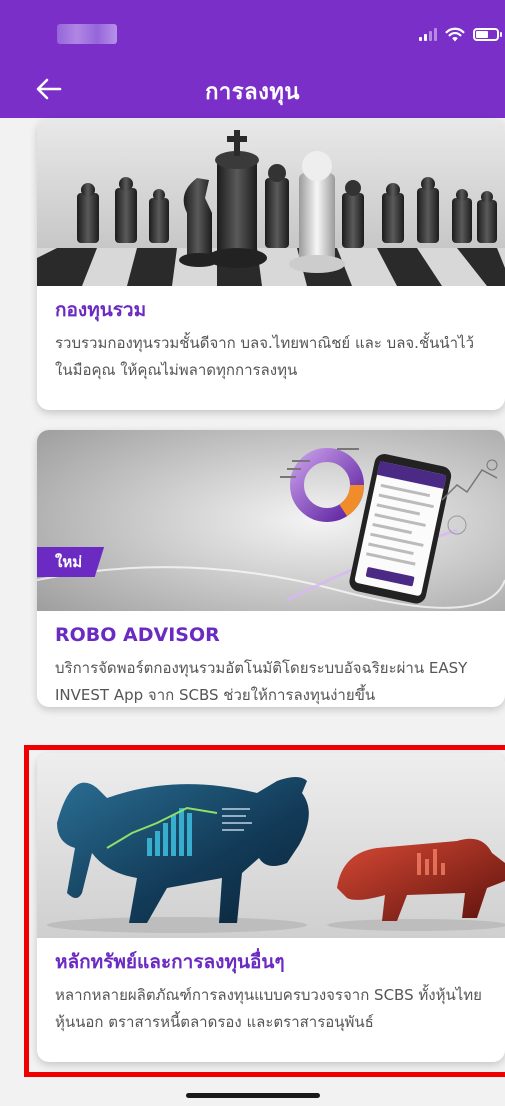  Describe the element at coordinates (253, 1095) in the screenshot. I see `home-indicator` at that location.